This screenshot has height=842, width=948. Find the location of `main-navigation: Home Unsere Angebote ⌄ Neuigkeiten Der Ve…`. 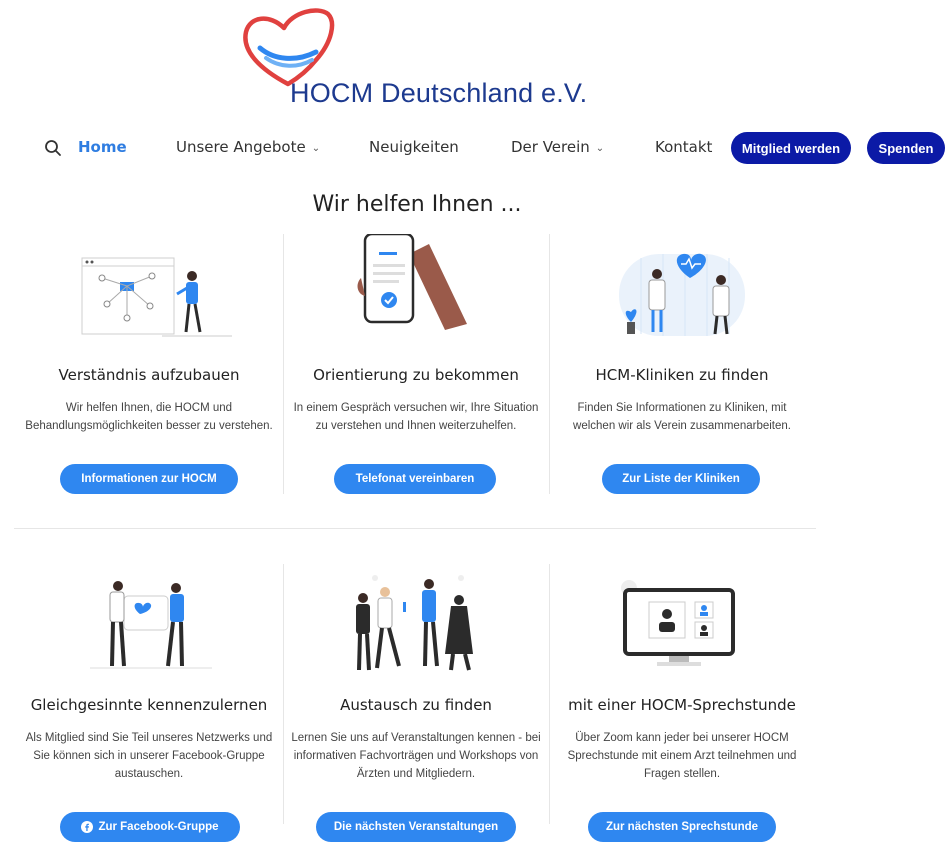

main-navigation: Home Unsere Angebote ⌄ Neuigkeiten Der Ve… is located at coordinates (474, 148).